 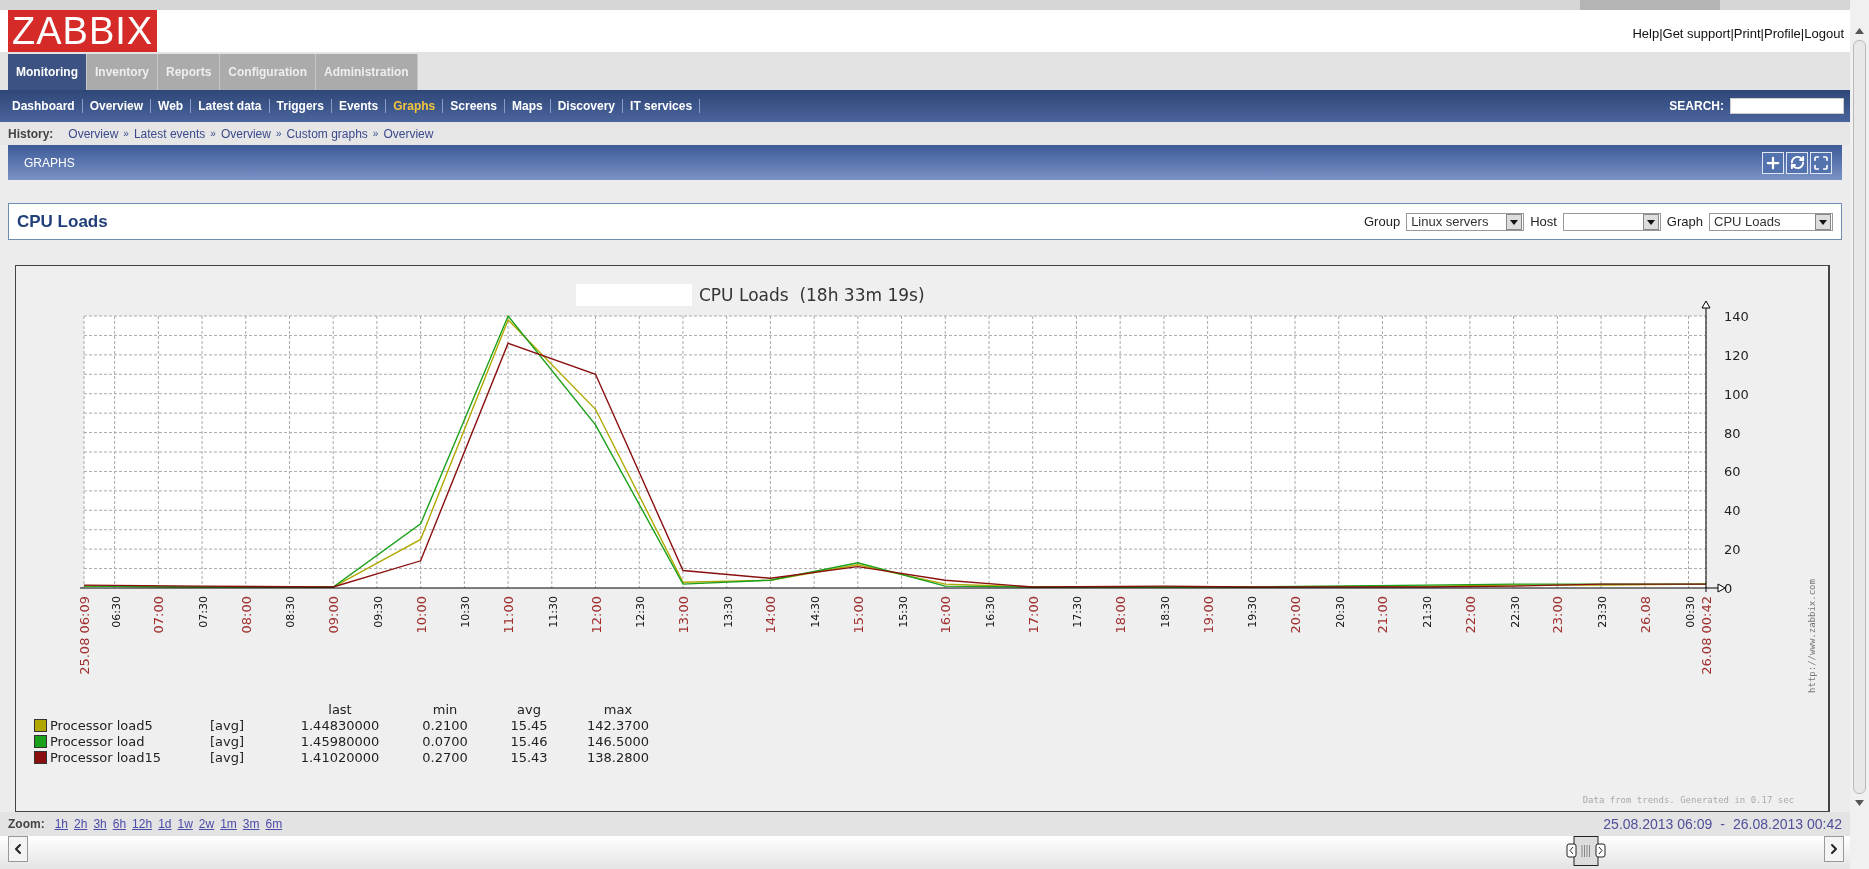 What do you see at coordinates (246, 615) in the screenshot?
I see `x-tick-label: 08:00` at bounding box center [246, 615].